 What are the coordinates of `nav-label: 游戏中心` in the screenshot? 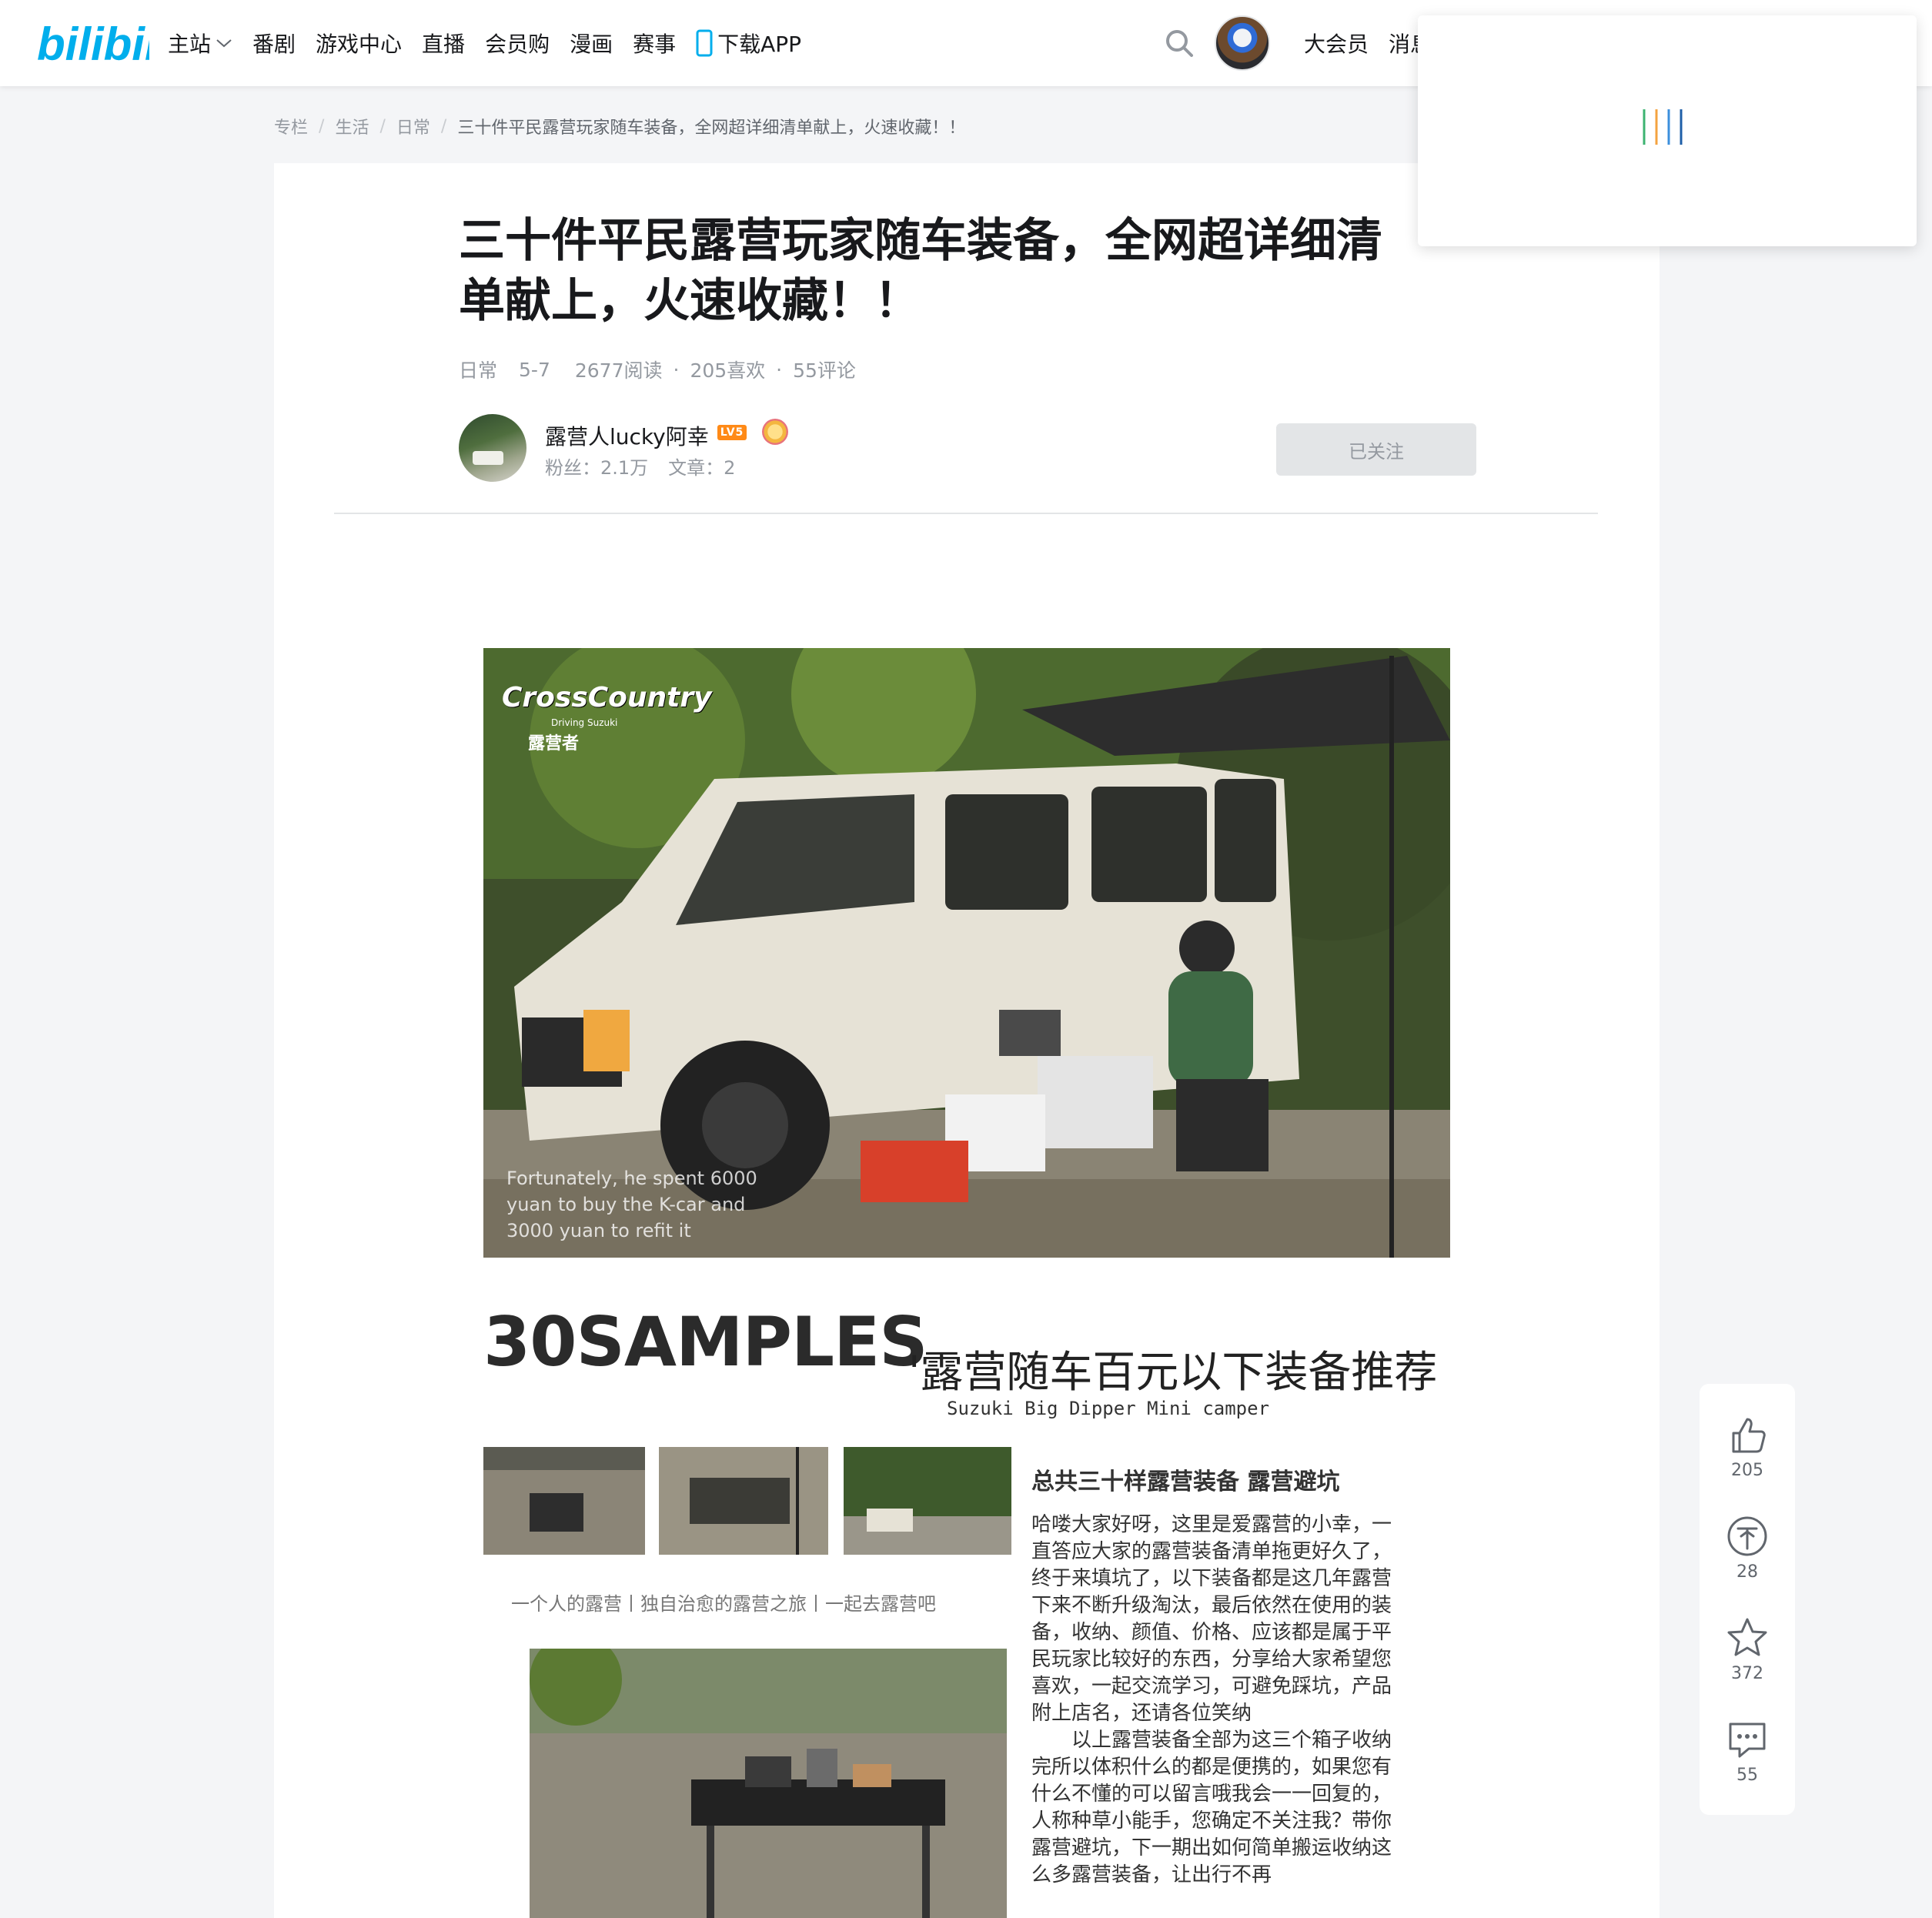 It's located at (359, 44).